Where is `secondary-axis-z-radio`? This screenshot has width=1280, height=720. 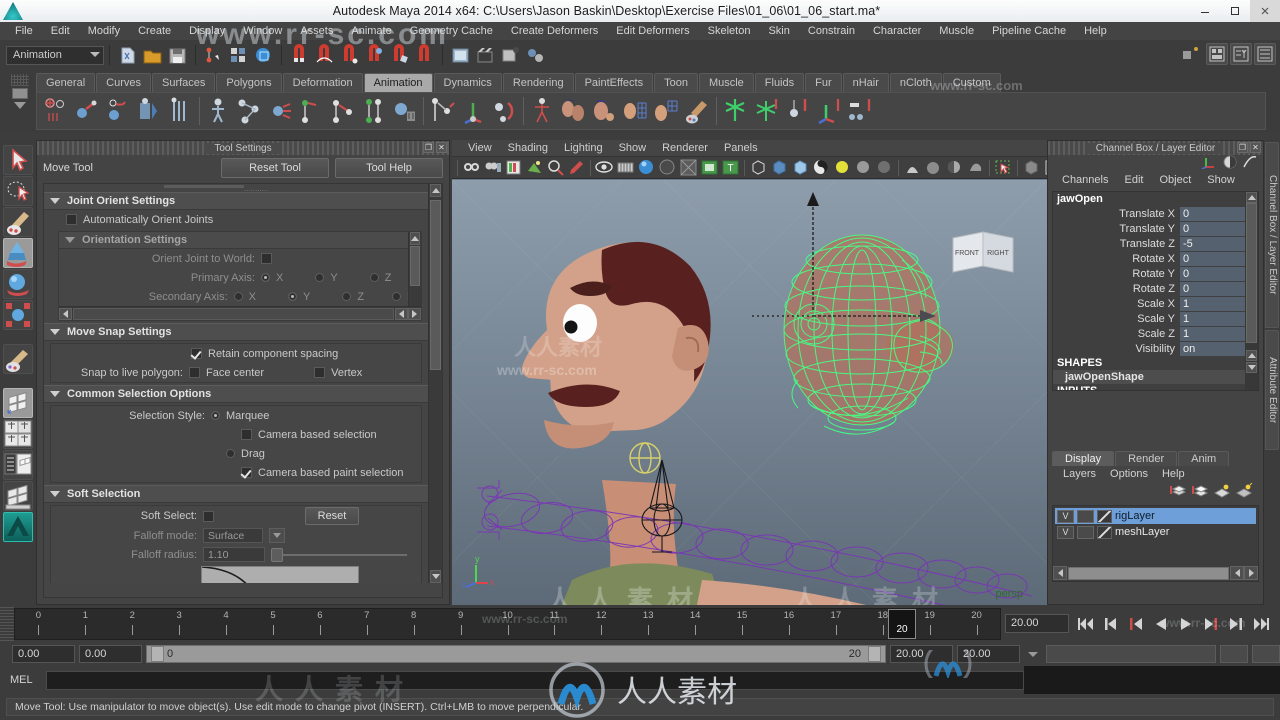 secondary-axis-z-radio is located at coordinates (347, 296).